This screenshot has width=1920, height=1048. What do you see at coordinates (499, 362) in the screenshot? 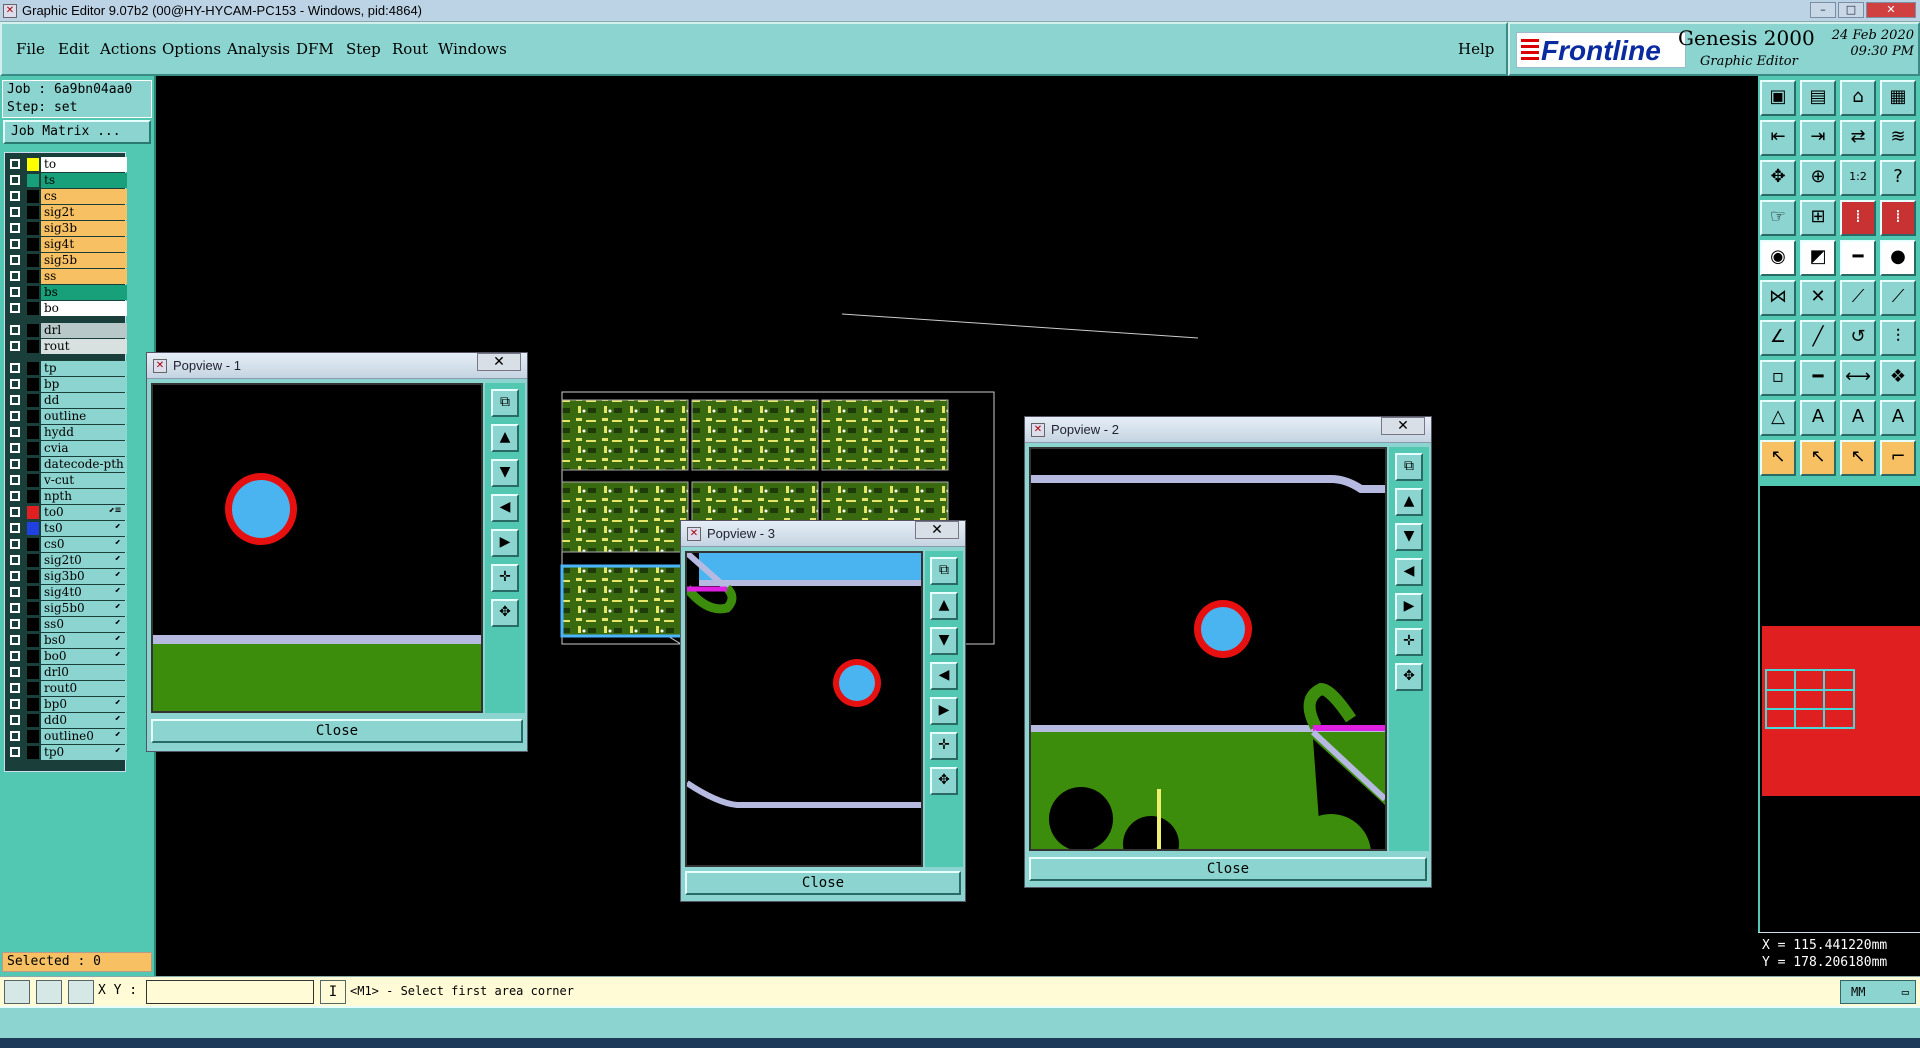
I see `popview-1-close-icon: ✕` at bounding box center [499, 362].